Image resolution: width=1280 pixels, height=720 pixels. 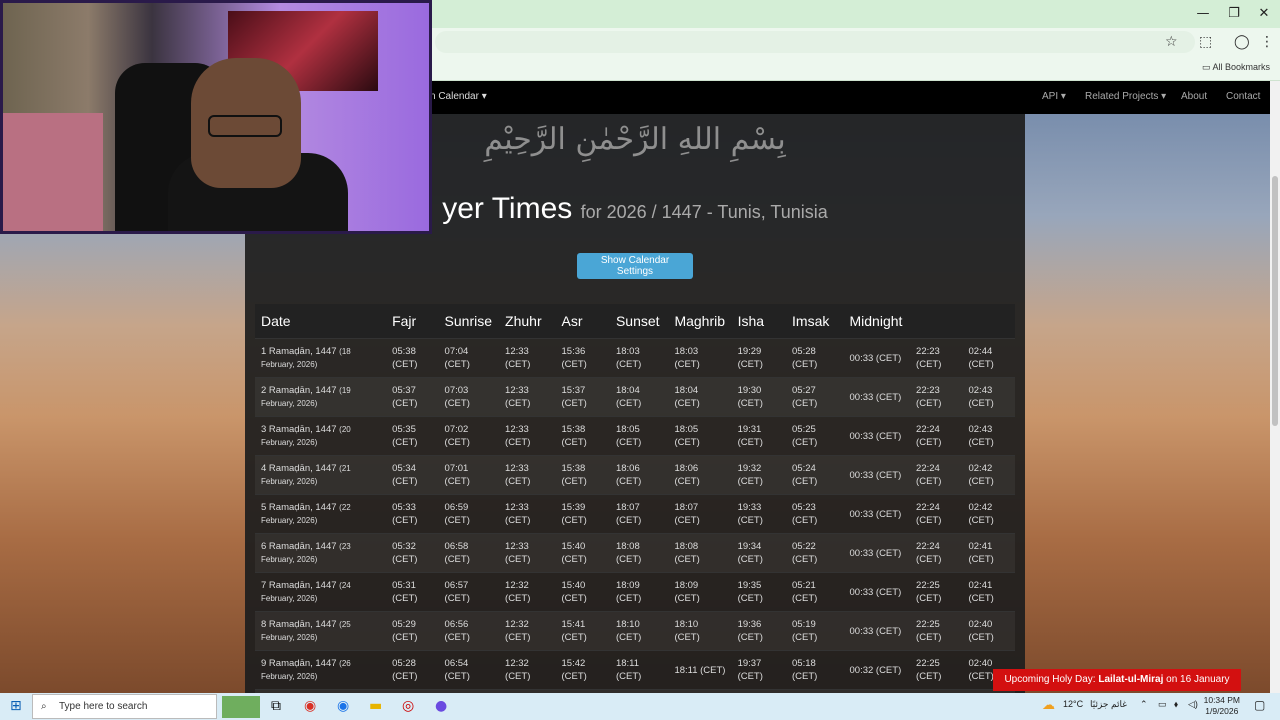 What do you see at coordinates (408, 706) in the screenshot?
I see `recorder-icon: ◎` at bounding box center [408, 706].